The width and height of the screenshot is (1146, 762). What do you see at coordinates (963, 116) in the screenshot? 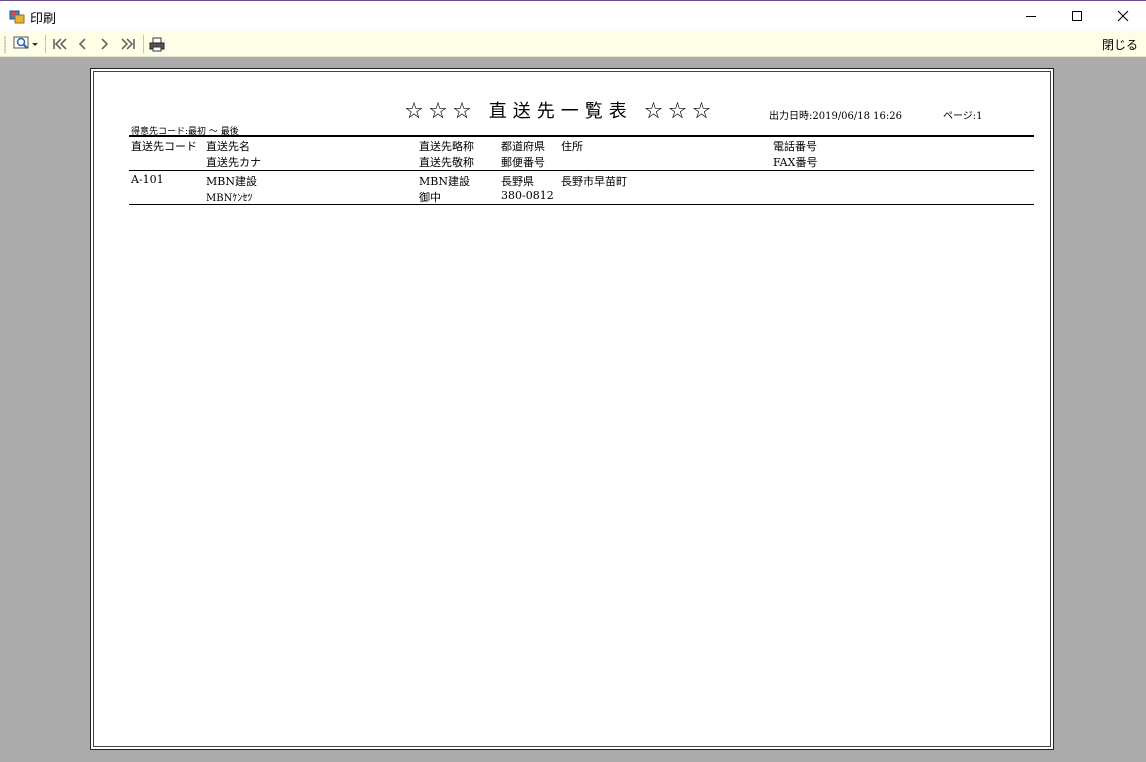
I see `page-number: ページ:1` at bounding box center [963, 116].